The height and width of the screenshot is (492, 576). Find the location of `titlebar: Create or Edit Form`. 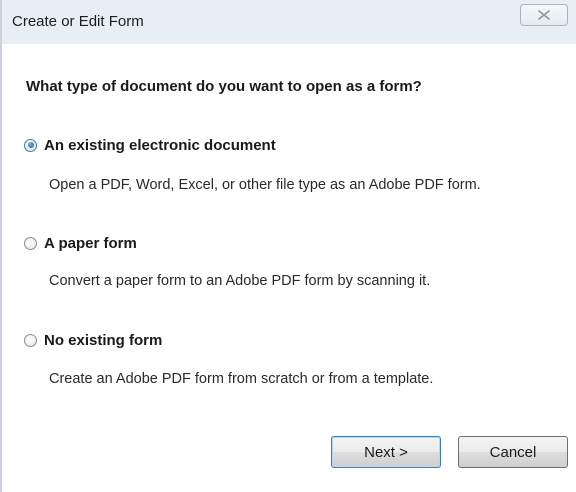

titlebar: Create or Edit Form is located at coordinates (289, 22).